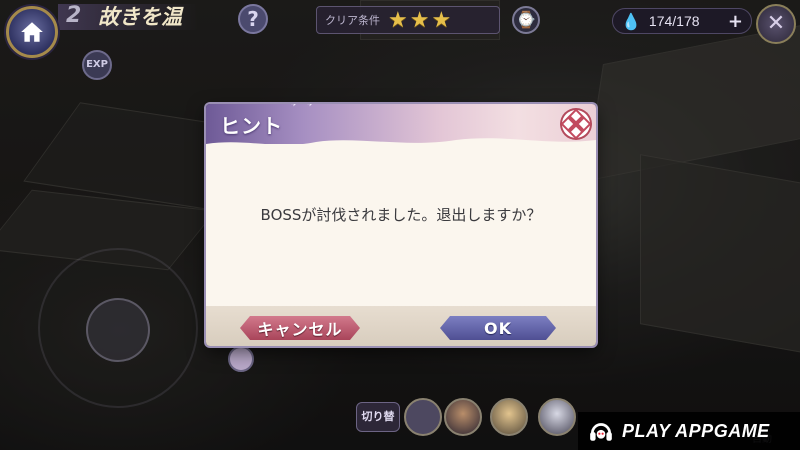  What do you see at coordinates (401, 215) in the screenshot?
I see `dialog-message: BOSSが討伐されました。退出しますか？` at bounding box center [401, 215].